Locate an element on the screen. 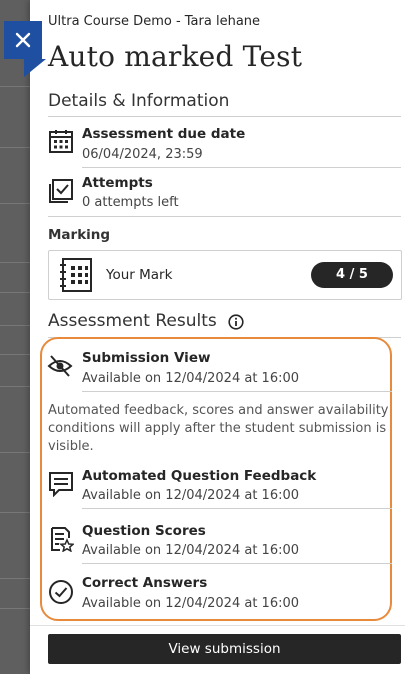  info-icon is located at coordinates (236, 322).